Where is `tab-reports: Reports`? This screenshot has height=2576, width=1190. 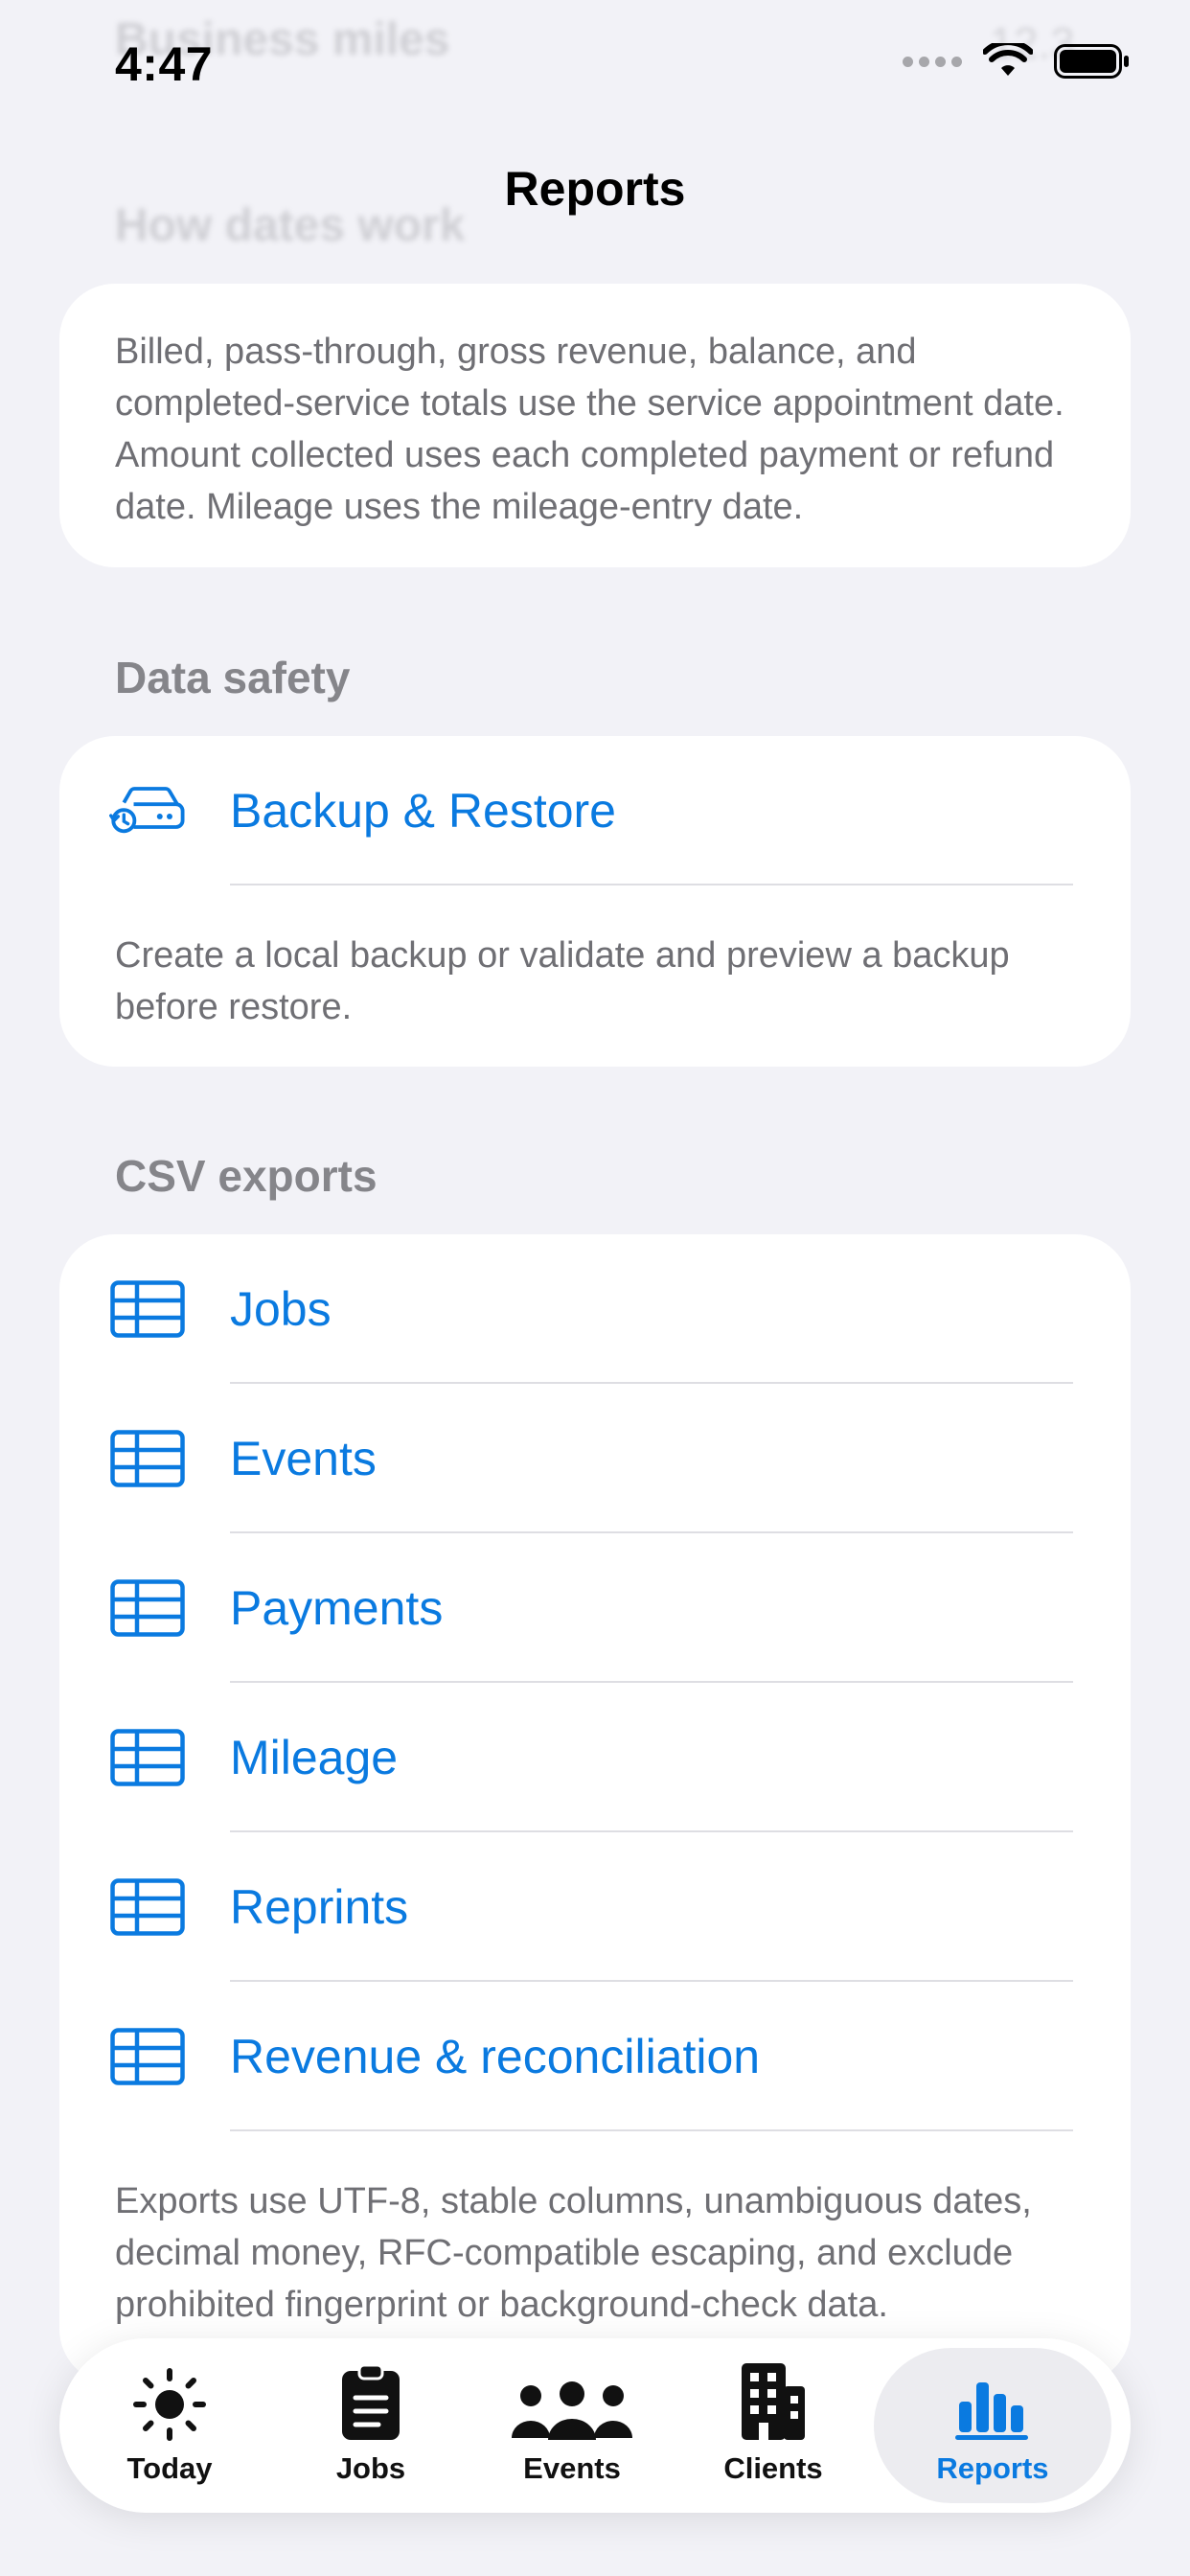 tab-reports: Reports is located at coordinates (992, 2425).